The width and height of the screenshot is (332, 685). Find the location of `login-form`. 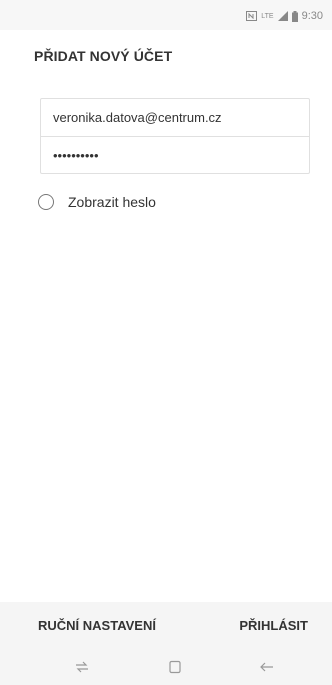

login-form is located at coordinates (175, 136).